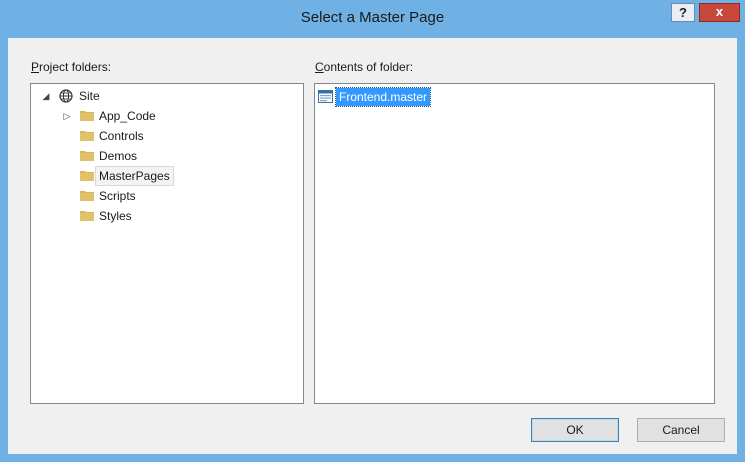 This screenshot has width=745, height=462. I want to click on project-folders-label-accesskey: P, so click(35, 67).